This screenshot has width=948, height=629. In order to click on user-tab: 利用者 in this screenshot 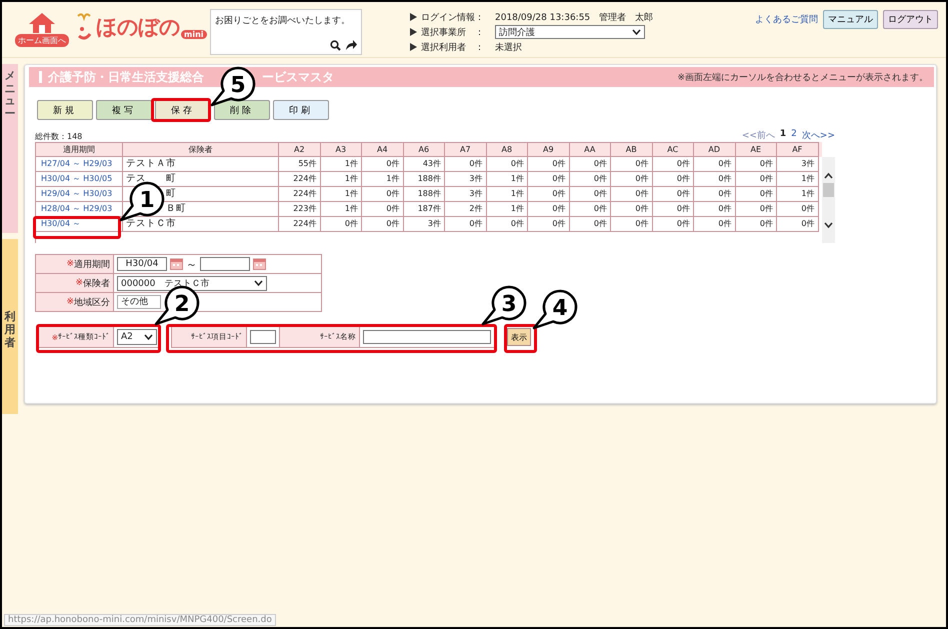, I will do `click(10, 326)`.